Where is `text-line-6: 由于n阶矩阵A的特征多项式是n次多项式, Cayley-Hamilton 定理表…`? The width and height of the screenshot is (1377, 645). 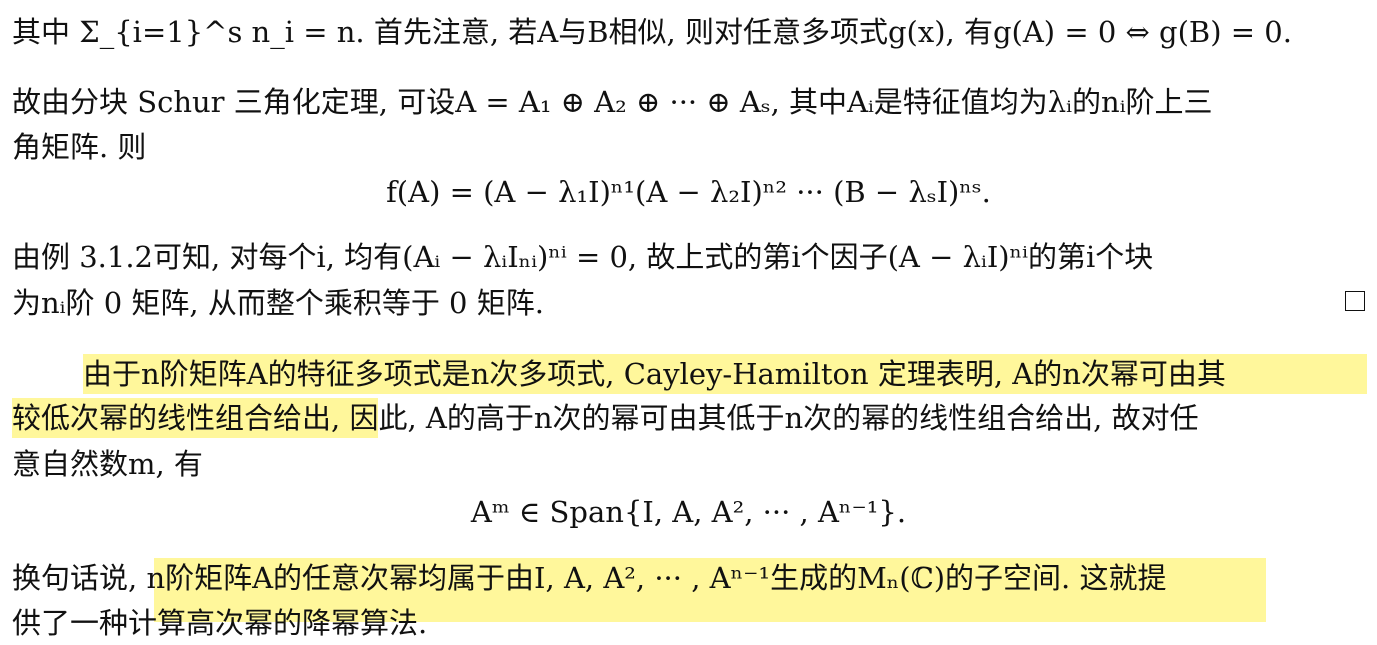 text-line-6: 由于n阶矩阵A的特征多项式是n次多项式, Cayley-Hamilton 定理表… is located at coordinates (654, 374).